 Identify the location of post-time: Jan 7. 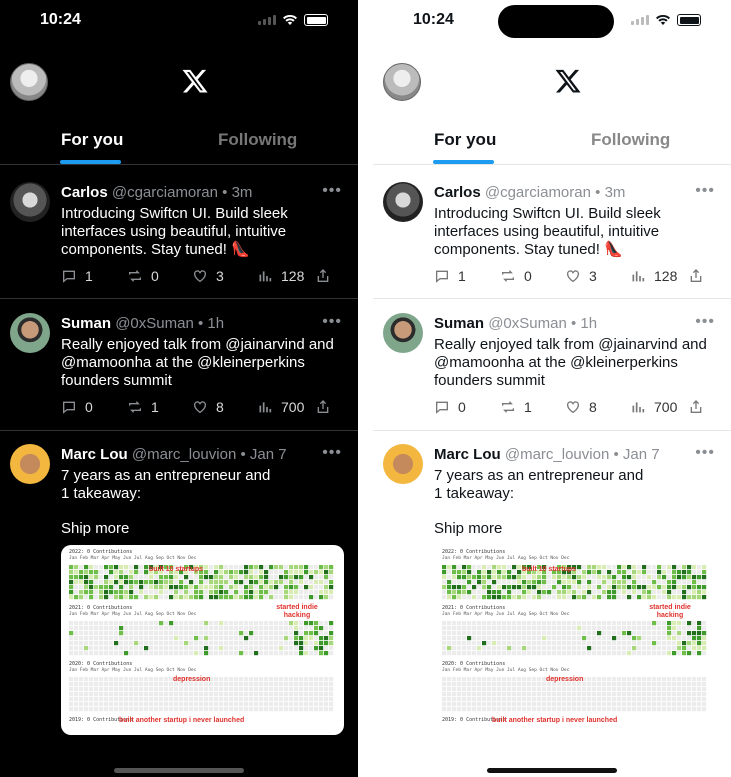
(268, 454).